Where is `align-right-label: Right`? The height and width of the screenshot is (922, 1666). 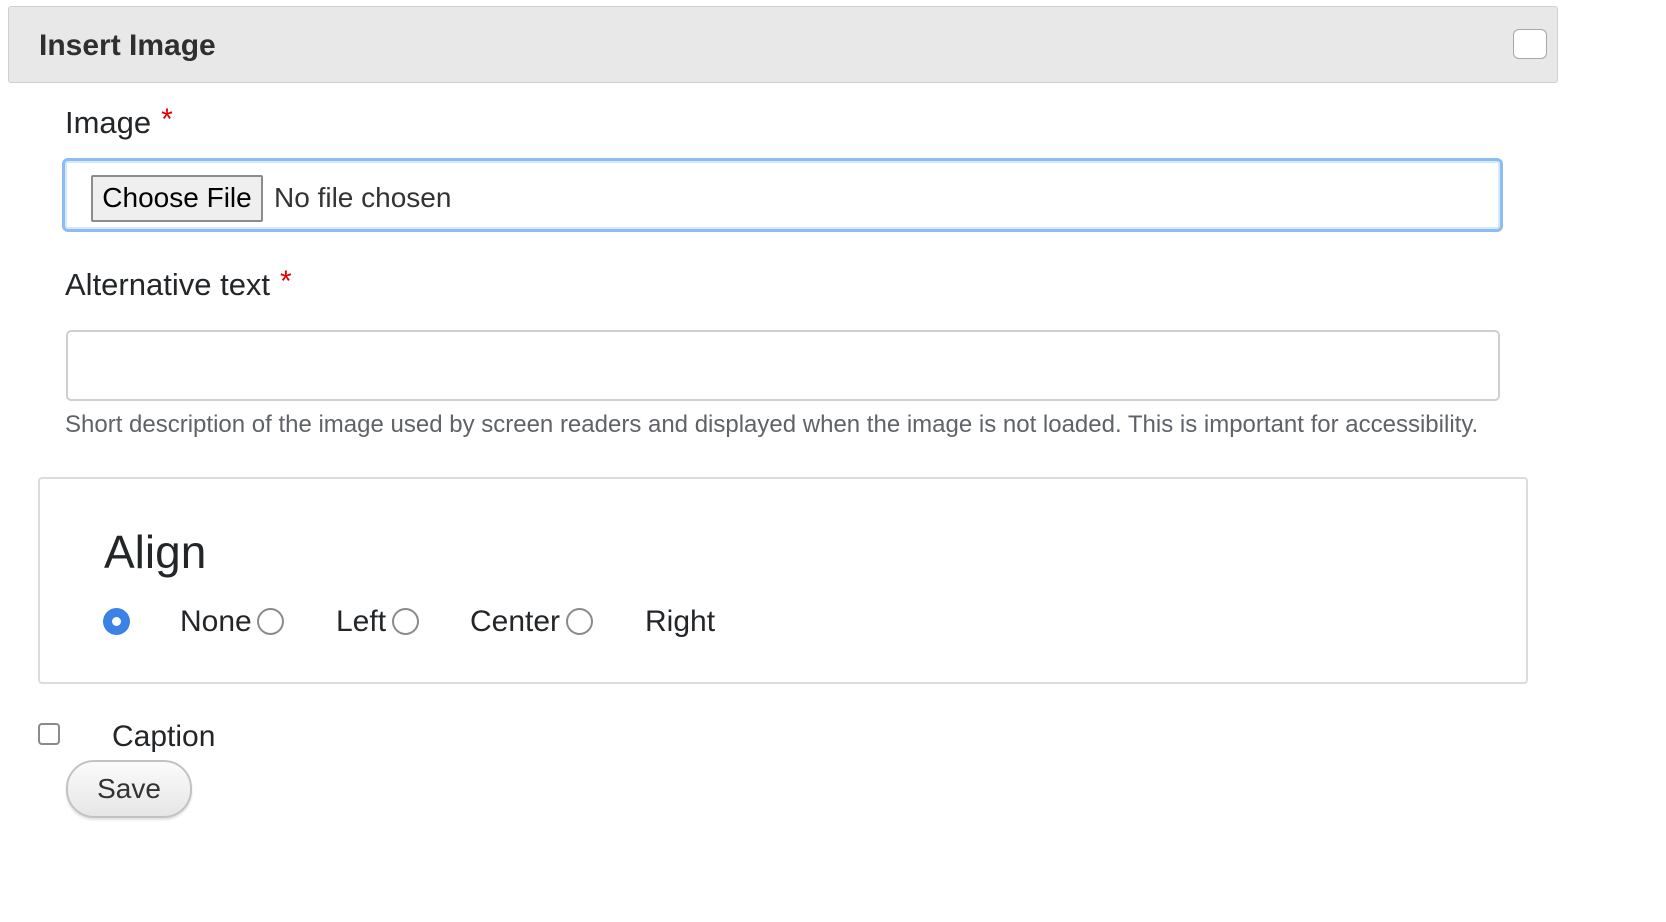 align-right-label: Right is located at coordinates (680, 622).